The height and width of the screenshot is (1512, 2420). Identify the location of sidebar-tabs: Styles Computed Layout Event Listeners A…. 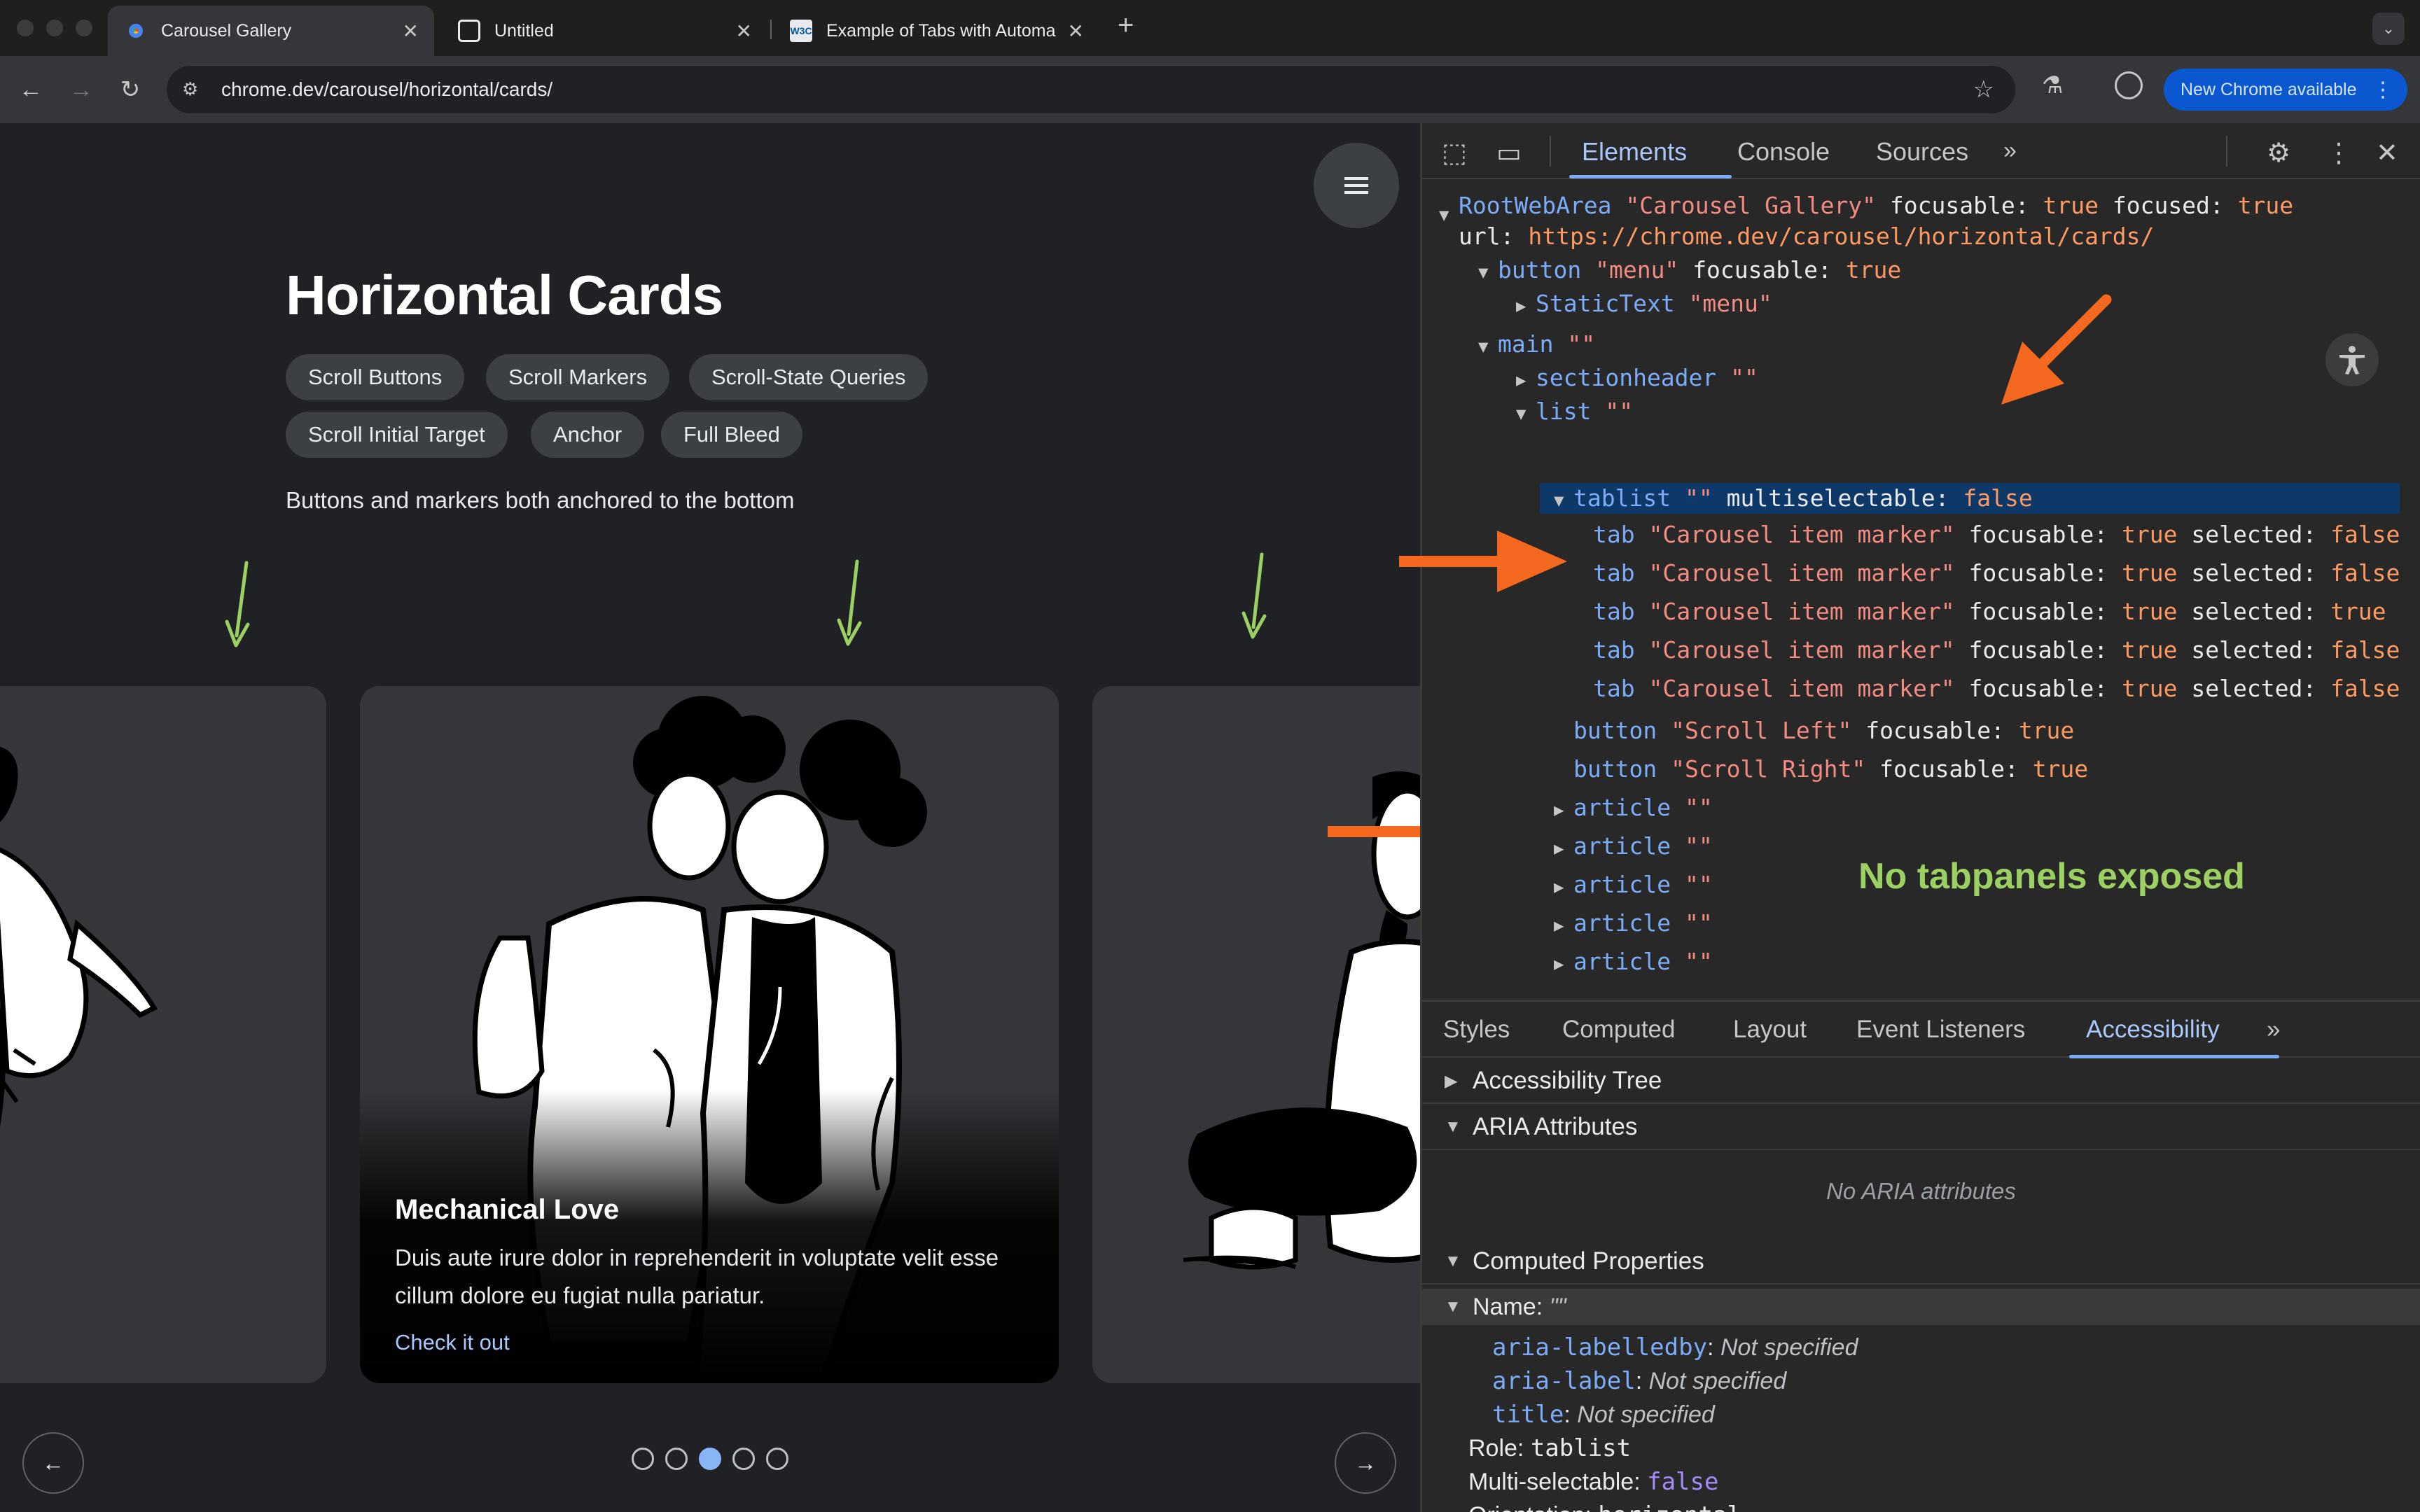
(1921, 1030).